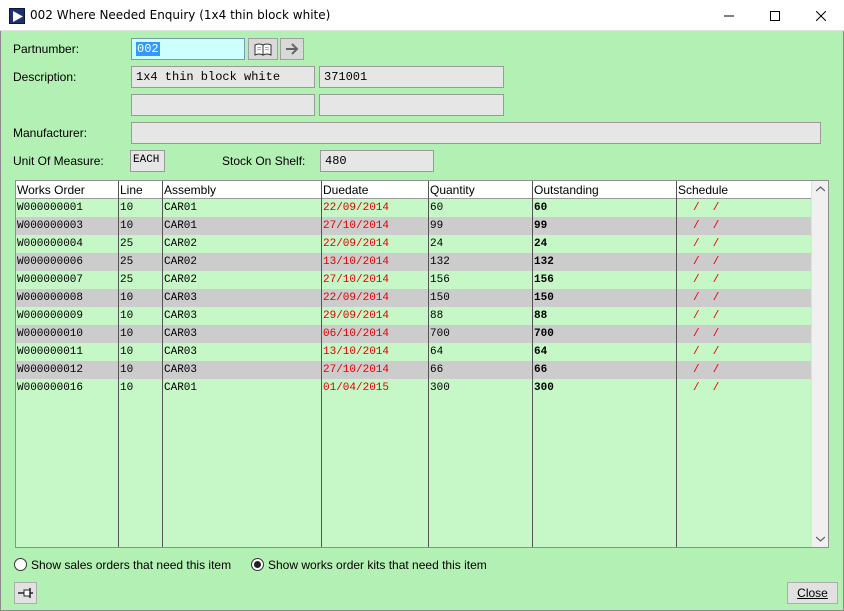 This screenshot has width=844, height=611. Describe the element at coordinates (413, 316) in the screenshot. I see `table-row: W000000009 10 CAR03 29/09/2014 88 88 / /` at that location.